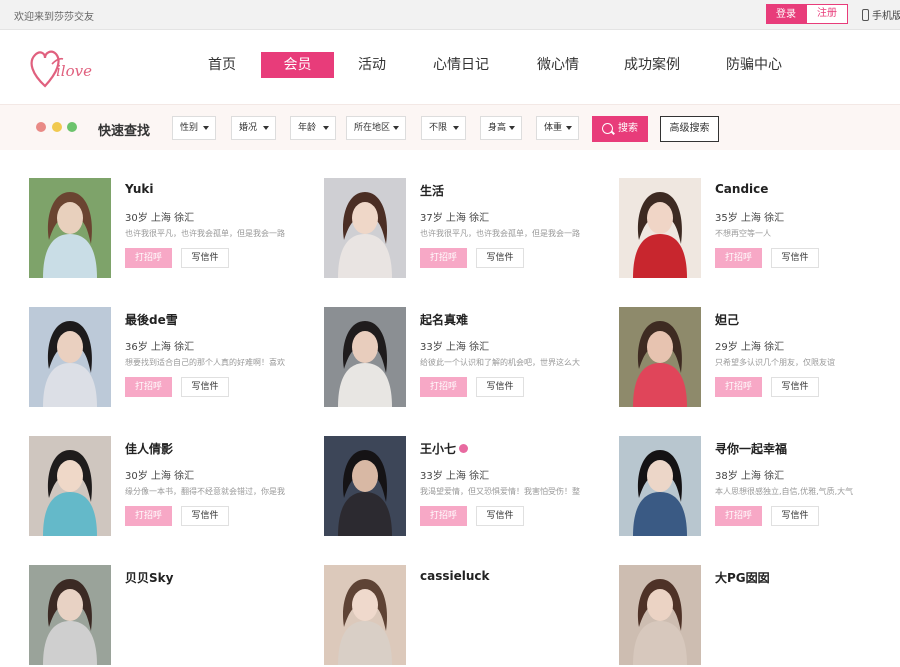 Image resolution: width=900 pixels, height=667 pixels. I want to click on member-name-text: 妲己, so click(727, 320).